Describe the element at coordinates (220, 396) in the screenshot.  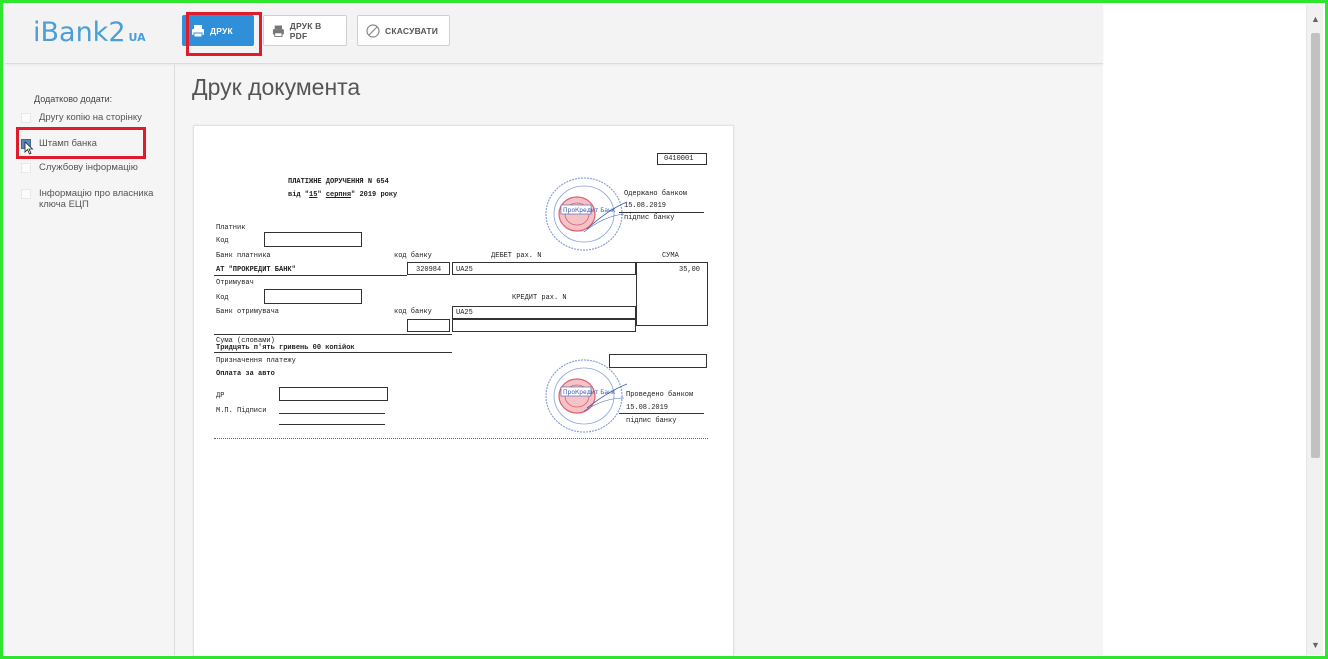
I see `dp-label: ДР` at that location.